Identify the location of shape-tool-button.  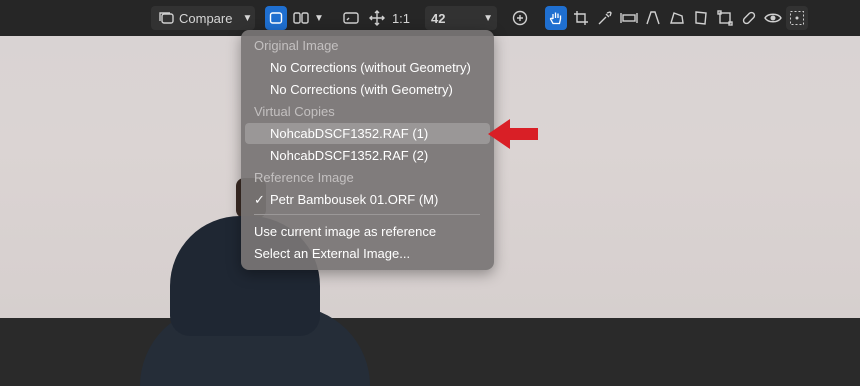
(677, 18).